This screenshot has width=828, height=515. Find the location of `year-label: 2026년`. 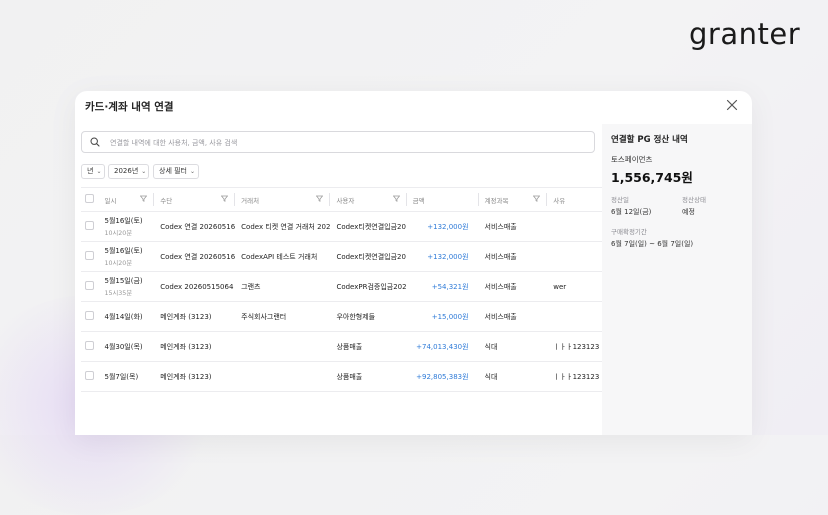

year-label: 2026년 is located at coordinates (126, 171).